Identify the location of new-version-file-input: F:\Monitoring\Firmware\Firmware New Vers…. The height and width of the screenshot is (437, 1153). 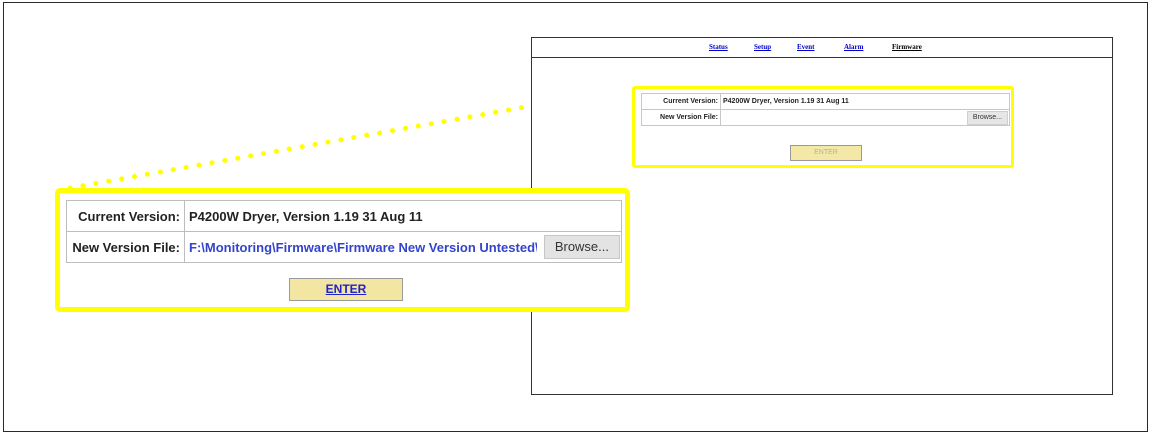
(403, 247).